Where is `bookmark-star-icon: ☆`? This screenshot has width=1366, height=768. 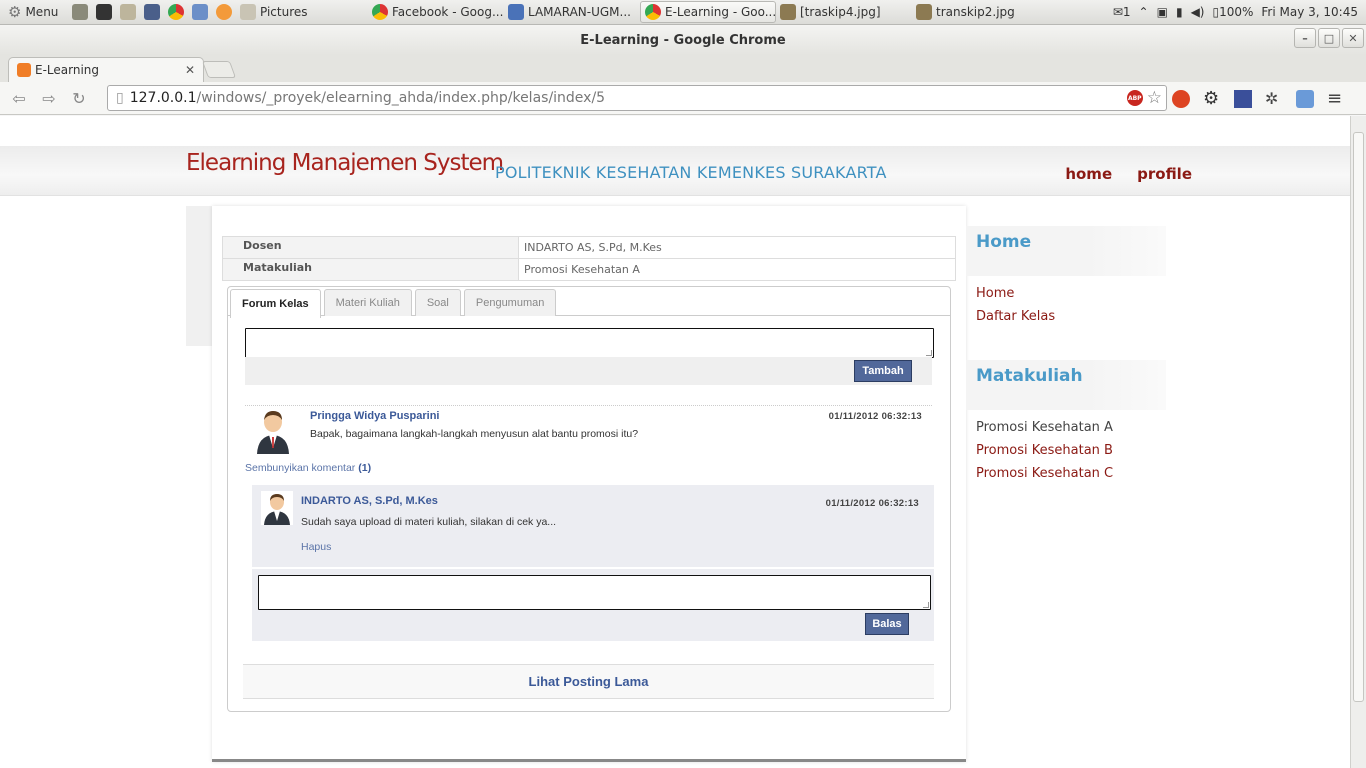 bookmark-star-icon: ☆ is located at coordinates (1154, 98).